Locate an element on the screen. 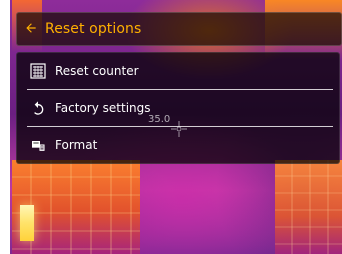  format-icon is located at coordinates (38, 145).